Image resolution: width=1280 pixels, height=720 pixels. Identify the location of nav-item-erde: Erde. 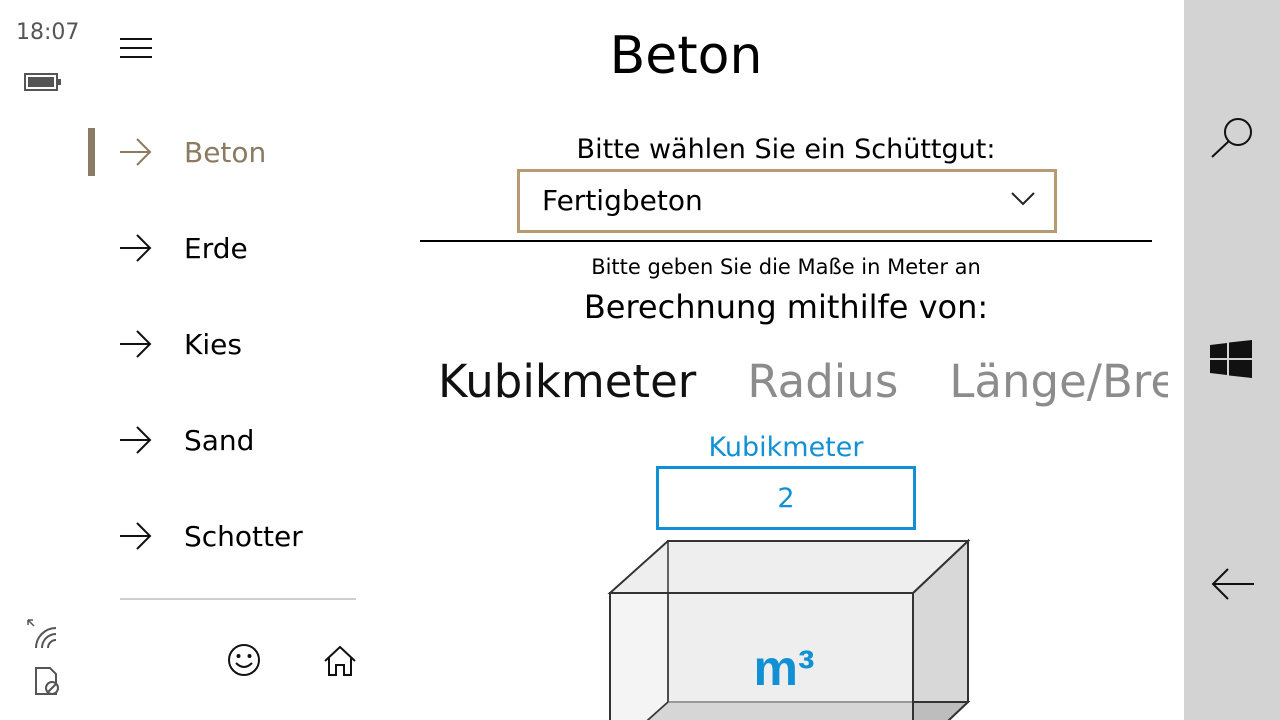
(228, 250).